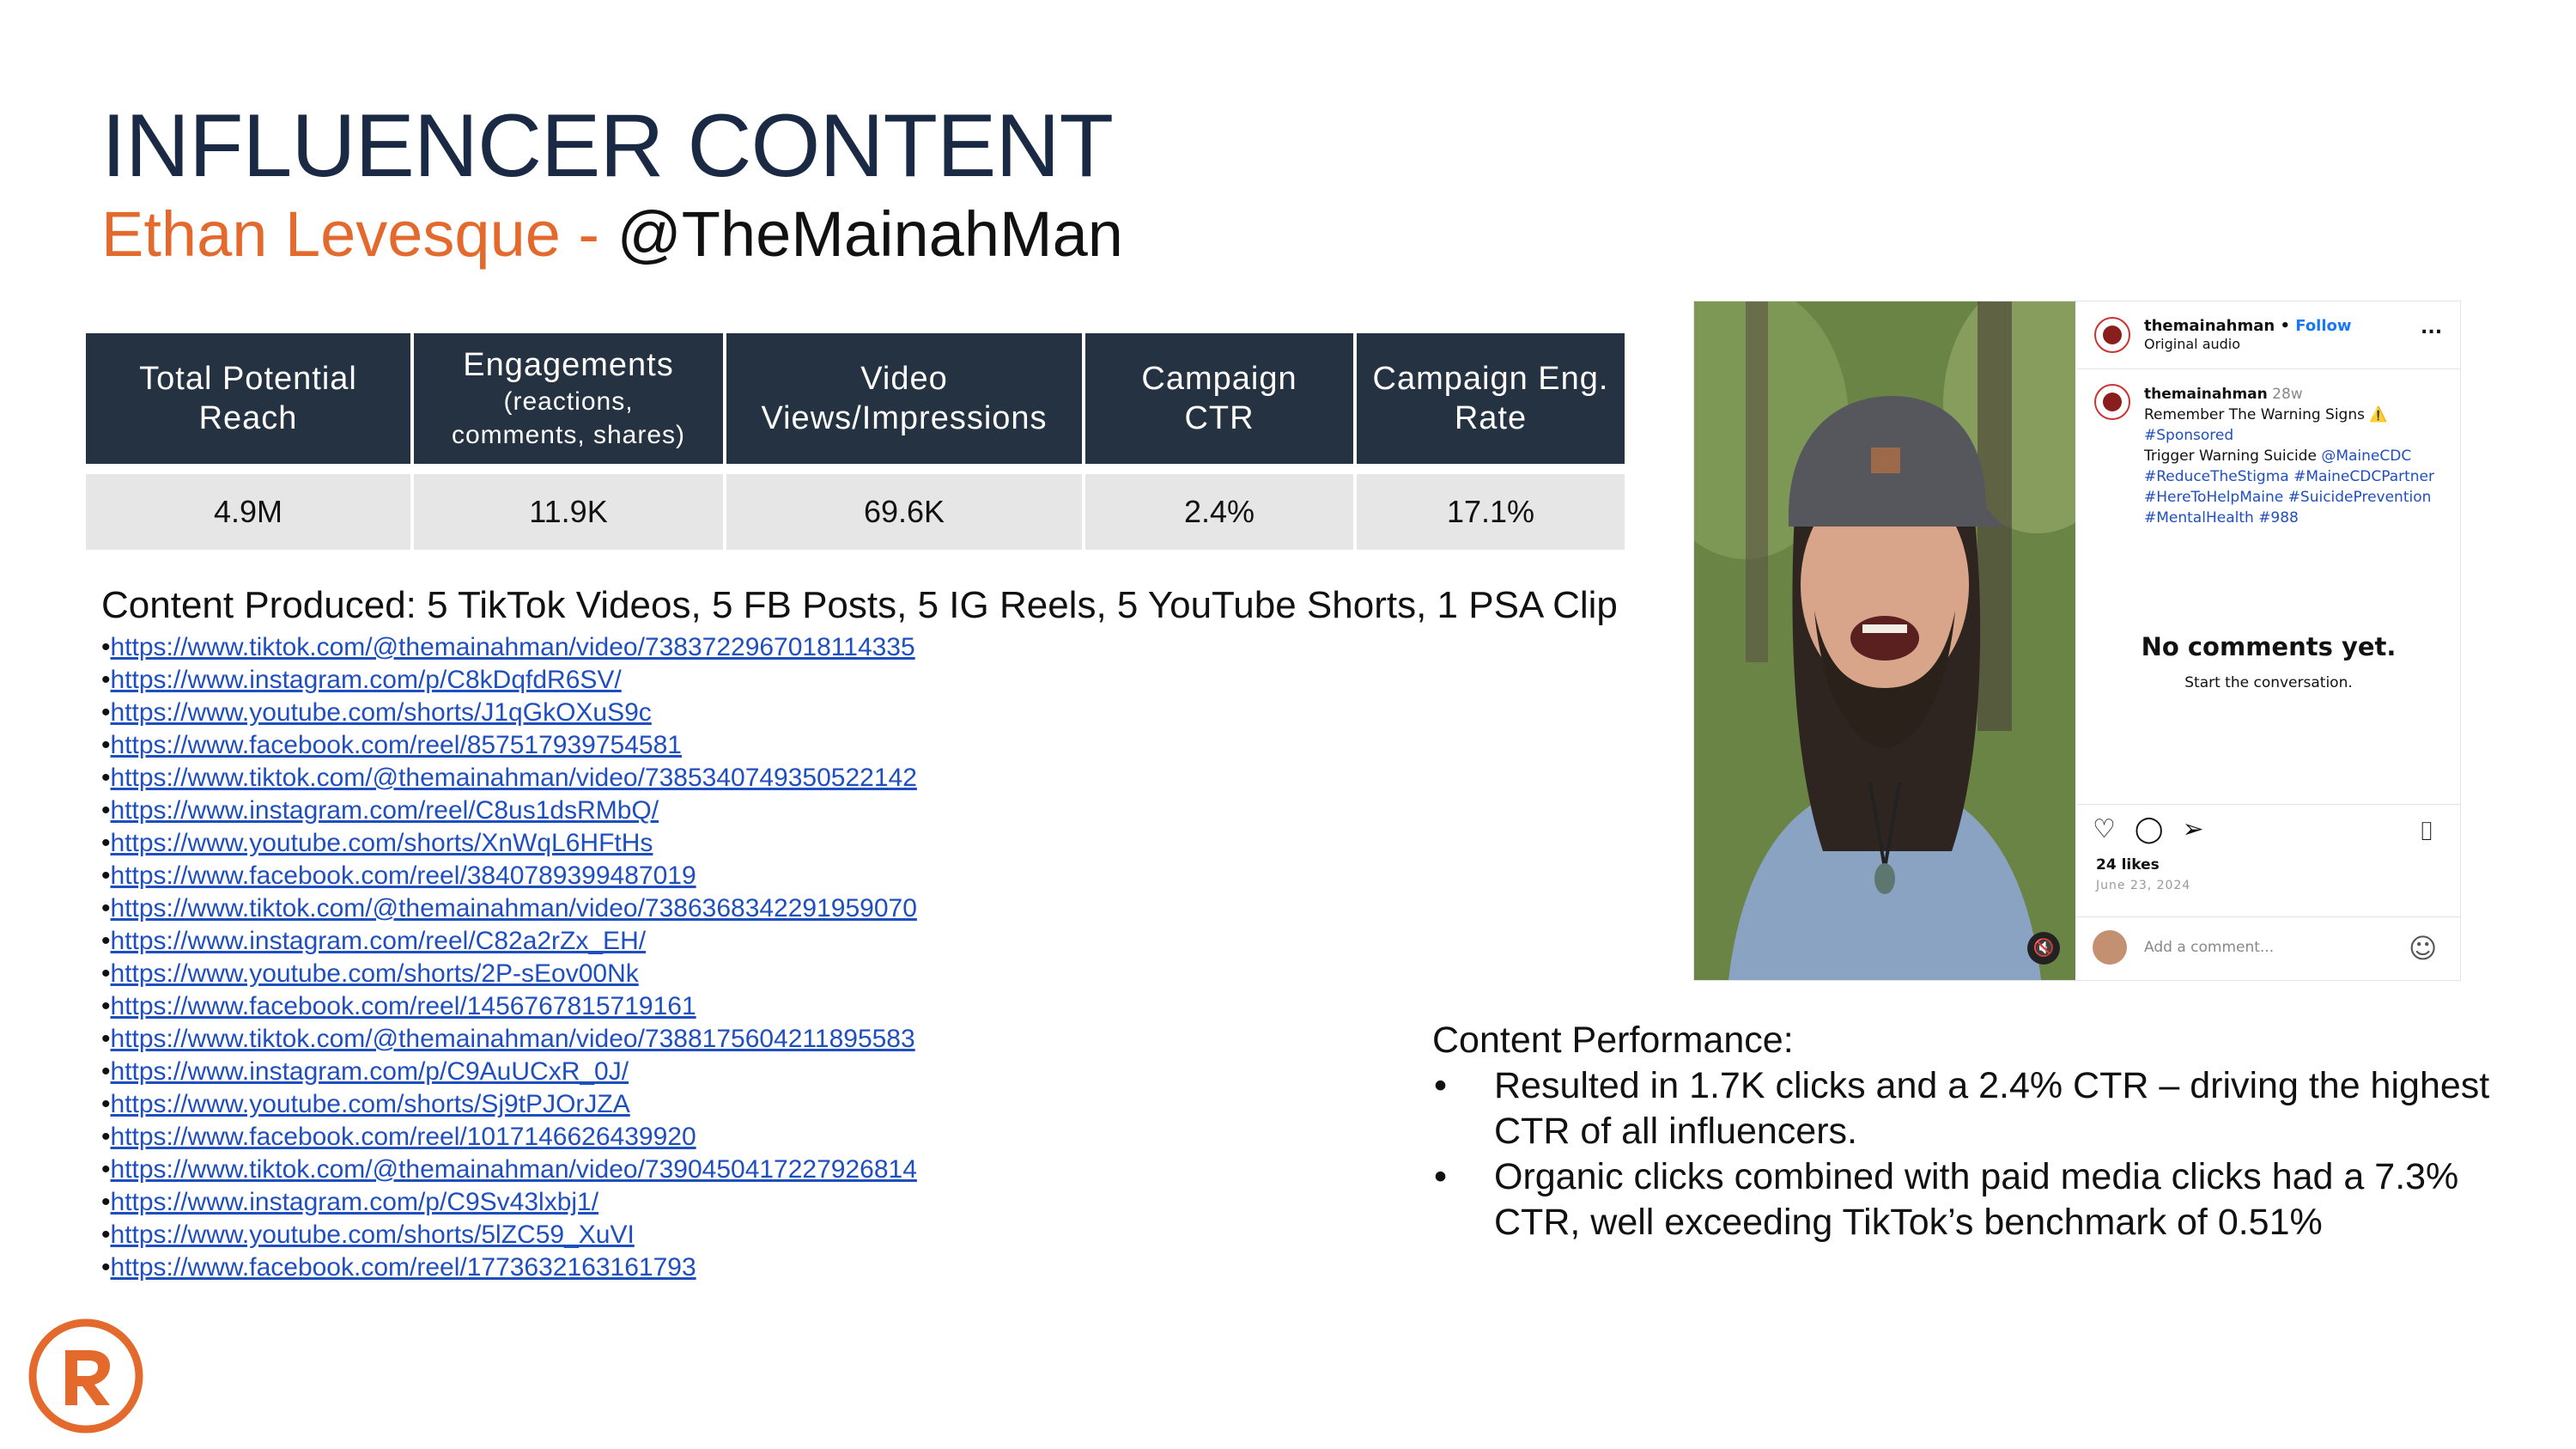 The width and height of the screenshot is (2576, 1449). I want to click on heart-icon: ♡, so click(2104, 830).